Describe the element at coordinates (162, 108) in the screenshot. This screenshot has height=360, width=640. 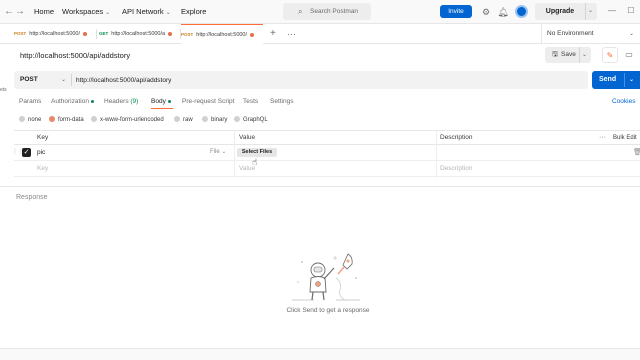
I see `active-tab-indicator` at that location.